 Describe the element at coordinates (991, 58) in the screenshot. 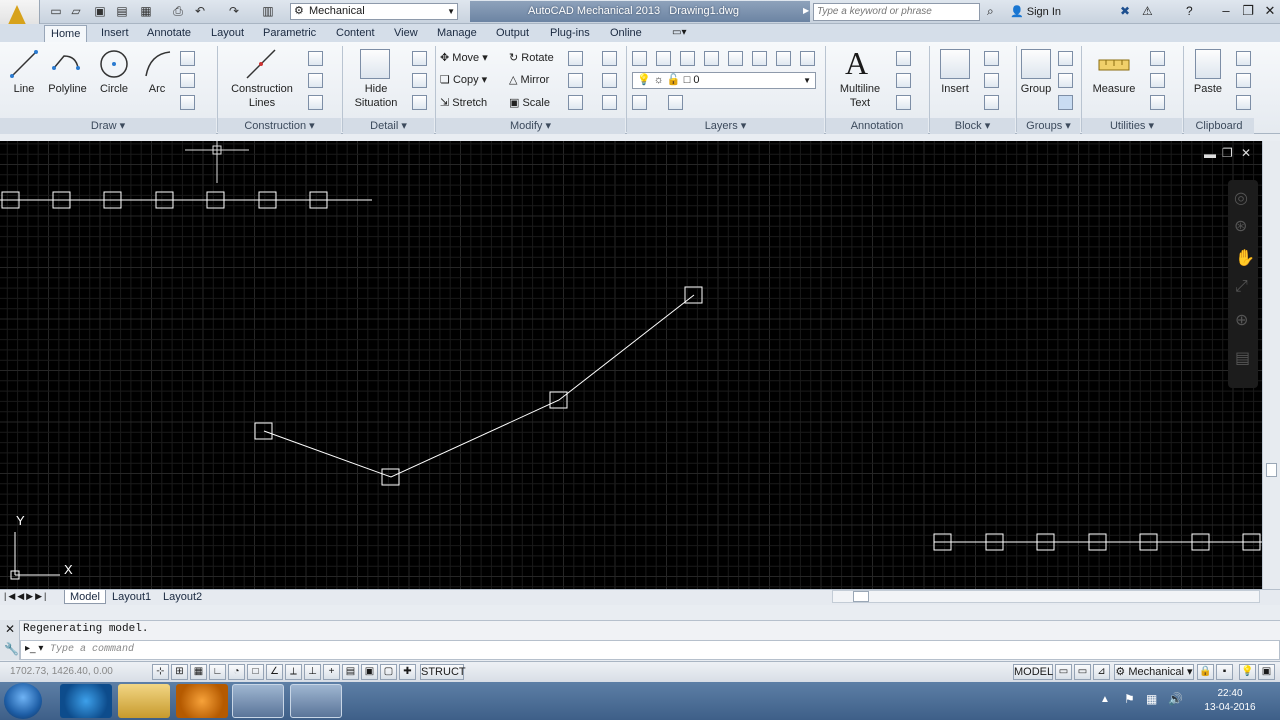

I see `create-block-icon` at that location.